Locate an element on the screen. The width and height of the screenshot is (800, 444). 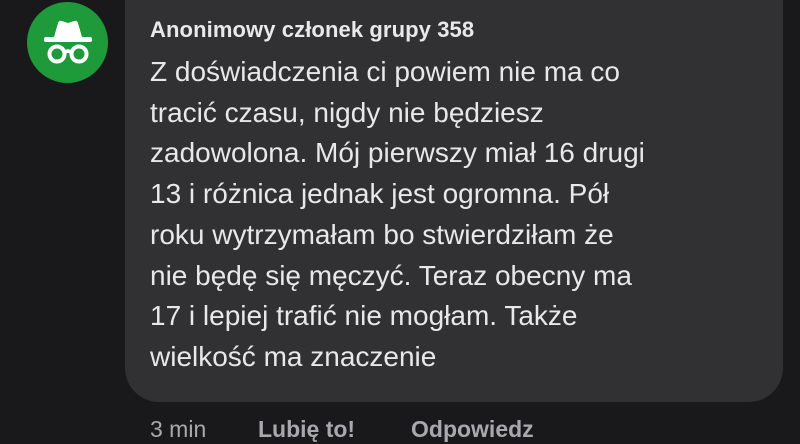
comment-timestamp: 3 min is located at coordinates (178, 429).